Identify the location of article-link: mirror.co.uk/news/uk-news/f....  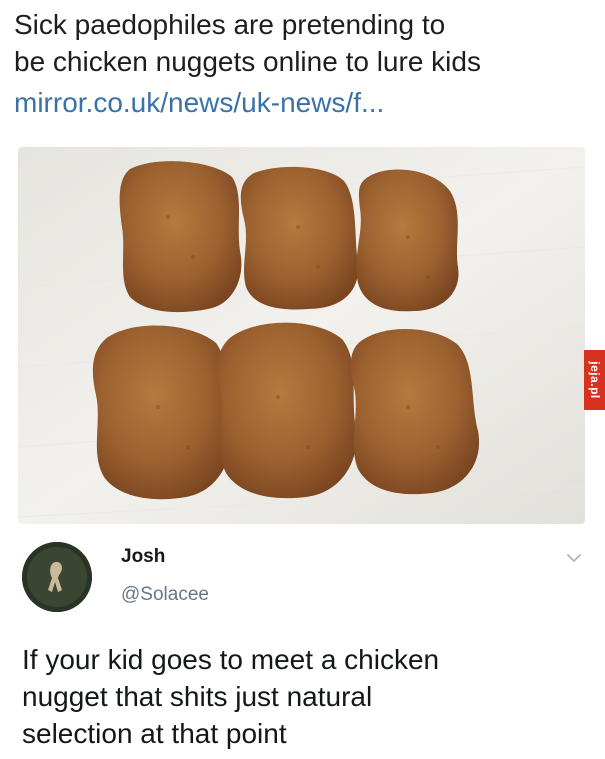
(199, 103).